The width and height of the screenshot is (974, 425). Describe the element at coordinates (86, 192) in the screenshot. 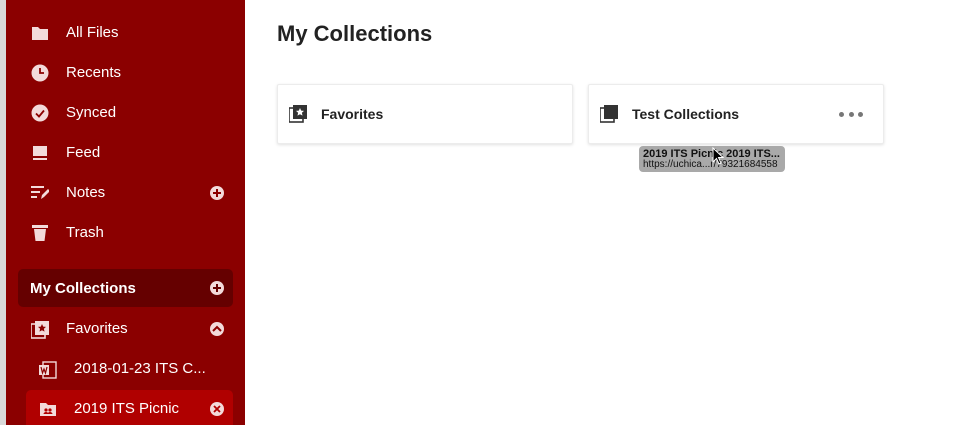

I see `sidebar-item-label: Notes` at that location.